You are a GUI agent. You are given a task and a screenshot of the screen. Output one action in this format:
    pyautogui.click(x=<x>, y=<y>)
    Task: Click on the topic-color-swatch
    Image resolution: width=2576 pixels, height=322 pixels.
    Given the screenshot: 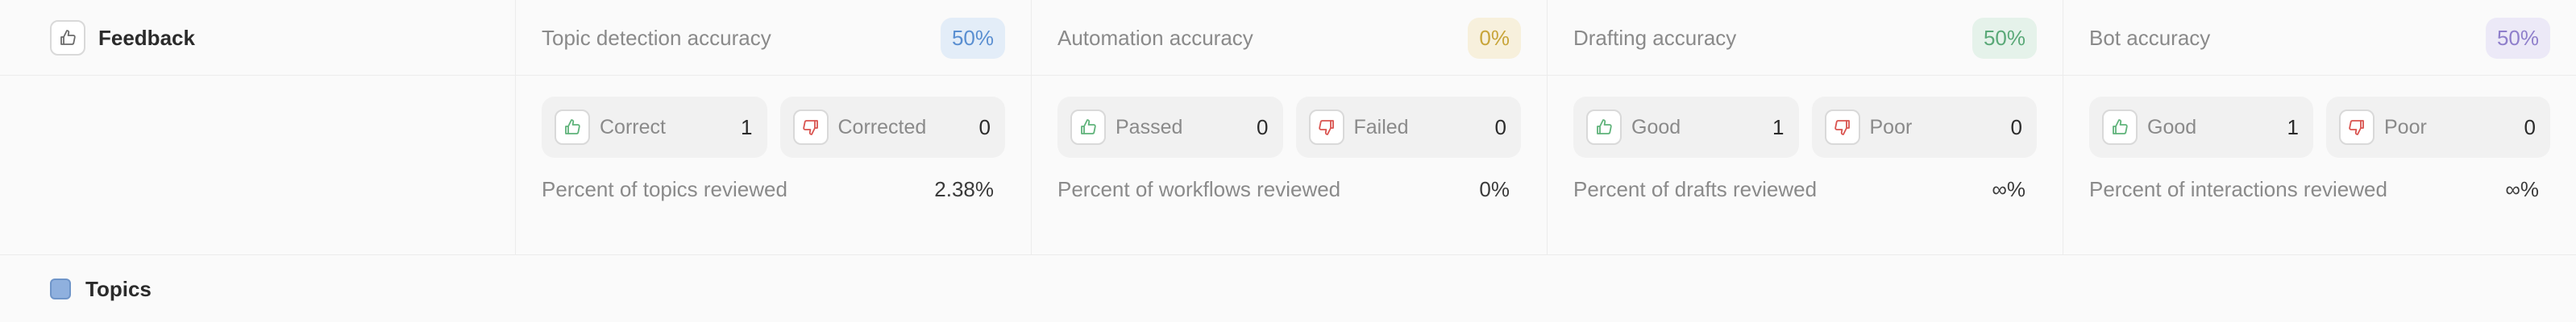 What is the action you would take?
    pyautogui.click(x=60, y=289)
    